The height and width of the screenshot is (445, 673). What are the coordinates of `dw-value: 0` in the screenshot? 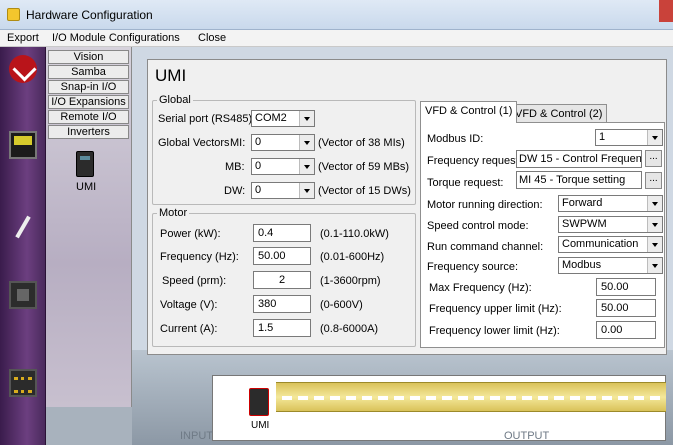 It's located at (258, 190).